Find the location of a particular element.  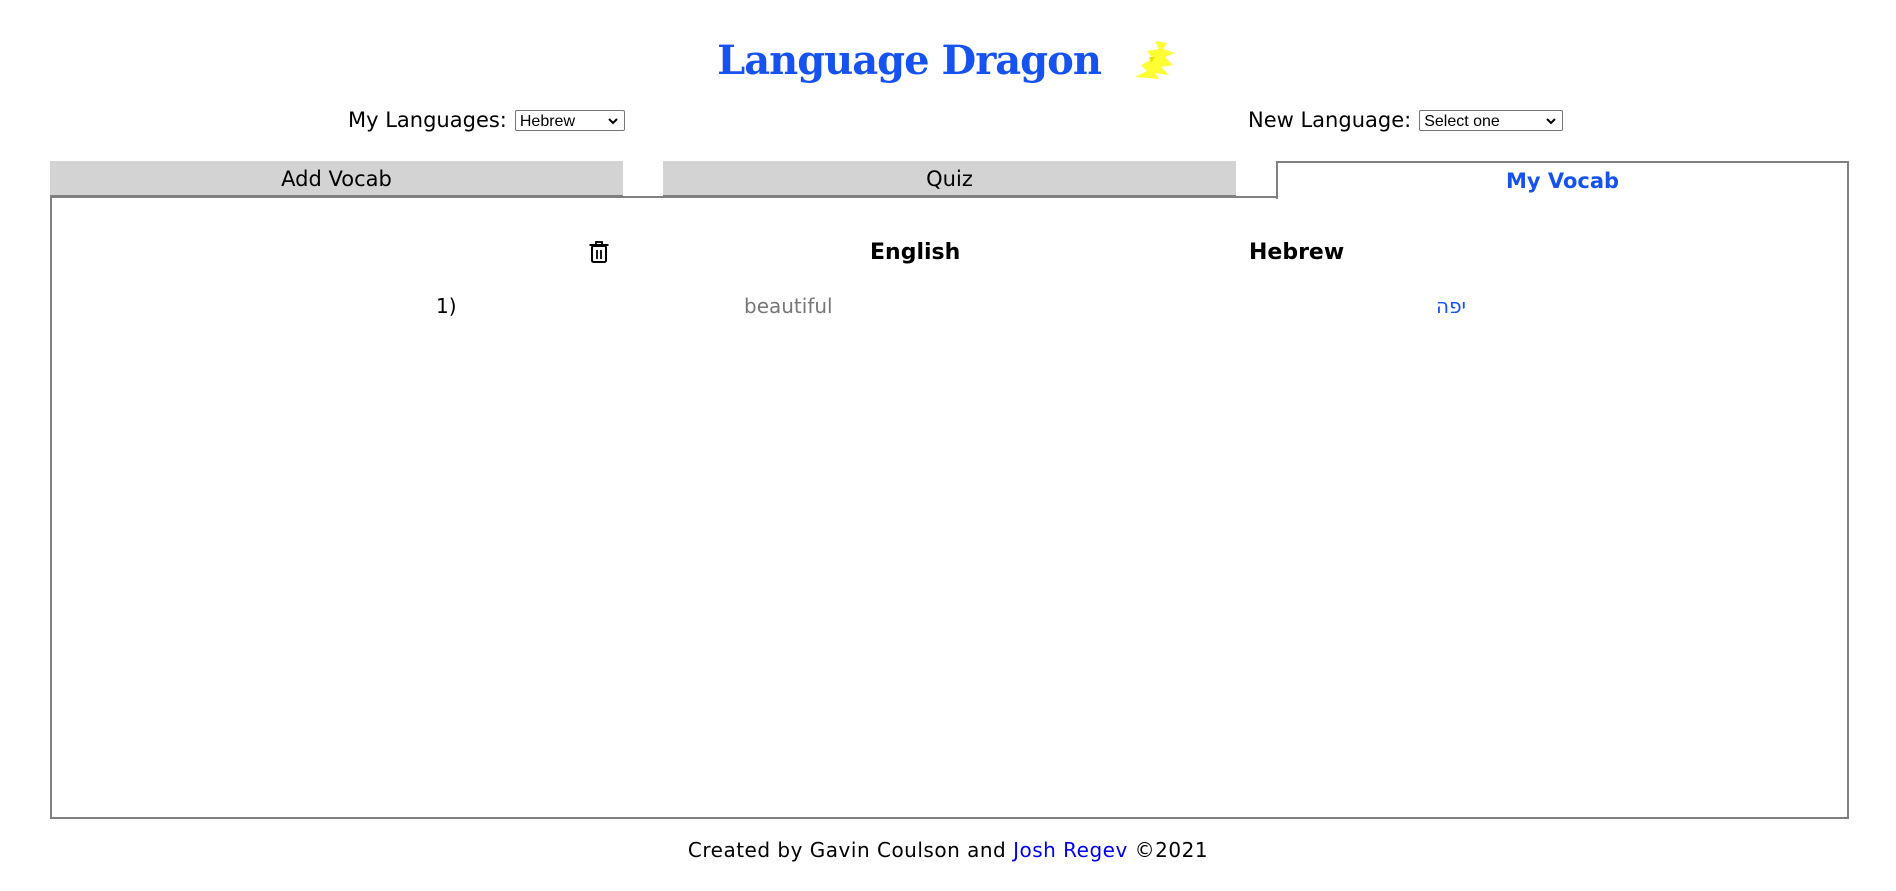

row-number: 1) is located at coordinates (446, 306).